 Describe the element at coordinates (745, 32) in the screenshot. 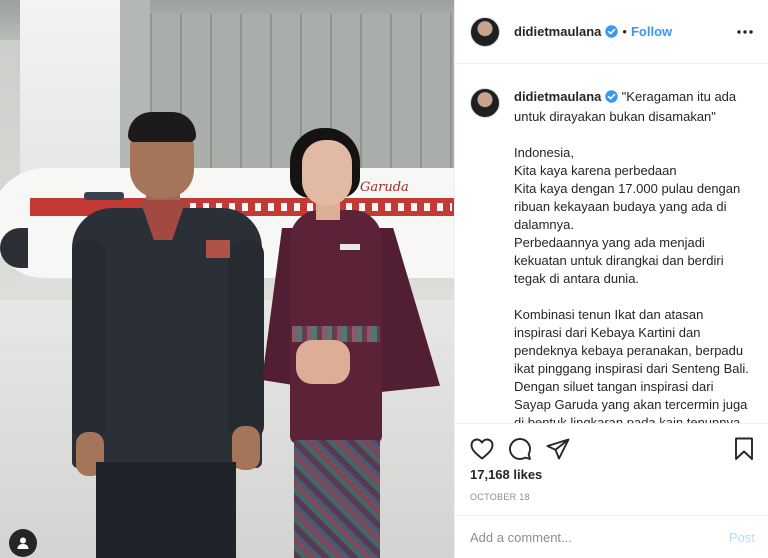

I see `more-options-icon` at that location.